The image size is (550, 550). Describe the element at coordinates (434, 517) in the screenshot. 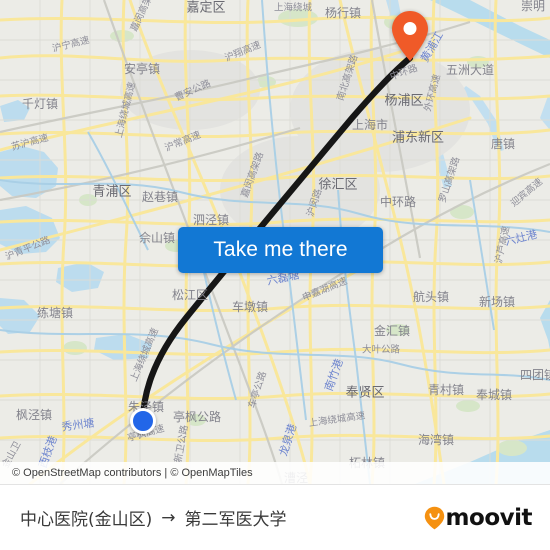

I see `moovit-pin-icon` at that location.